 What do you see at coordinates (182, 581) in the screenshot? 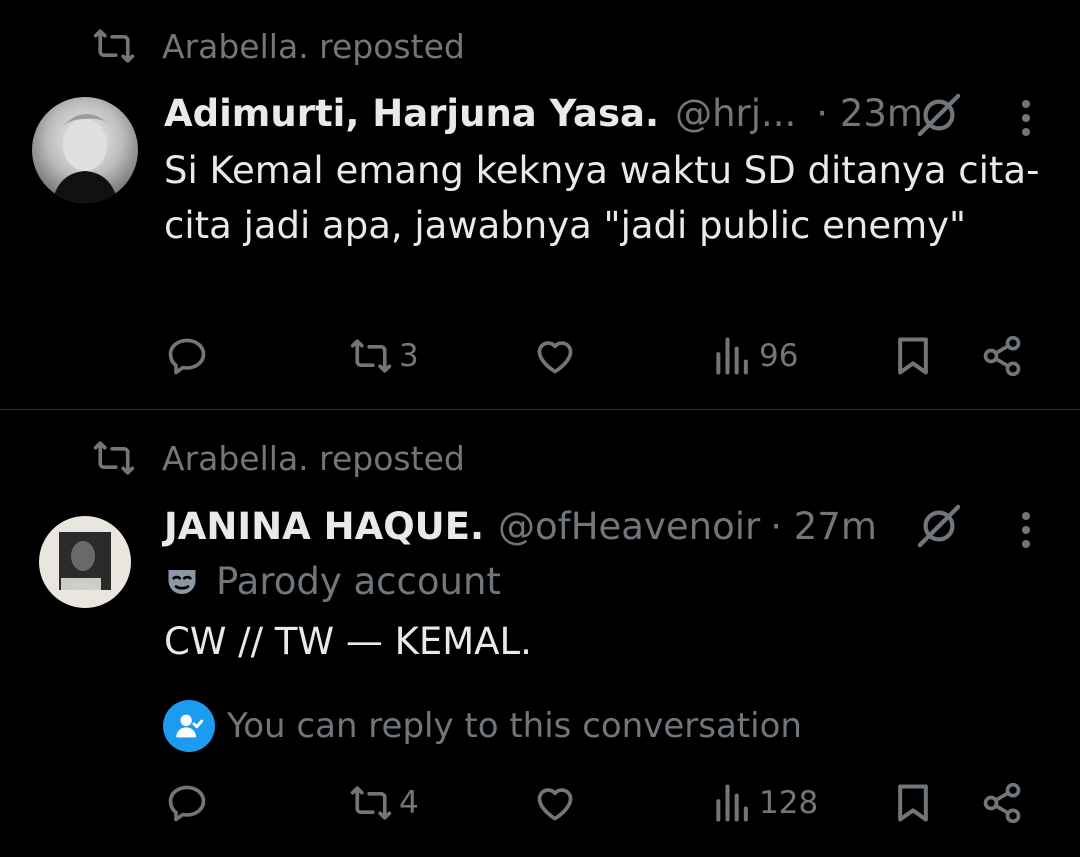
I see `mask-icon` at bounding box center [182, 581].